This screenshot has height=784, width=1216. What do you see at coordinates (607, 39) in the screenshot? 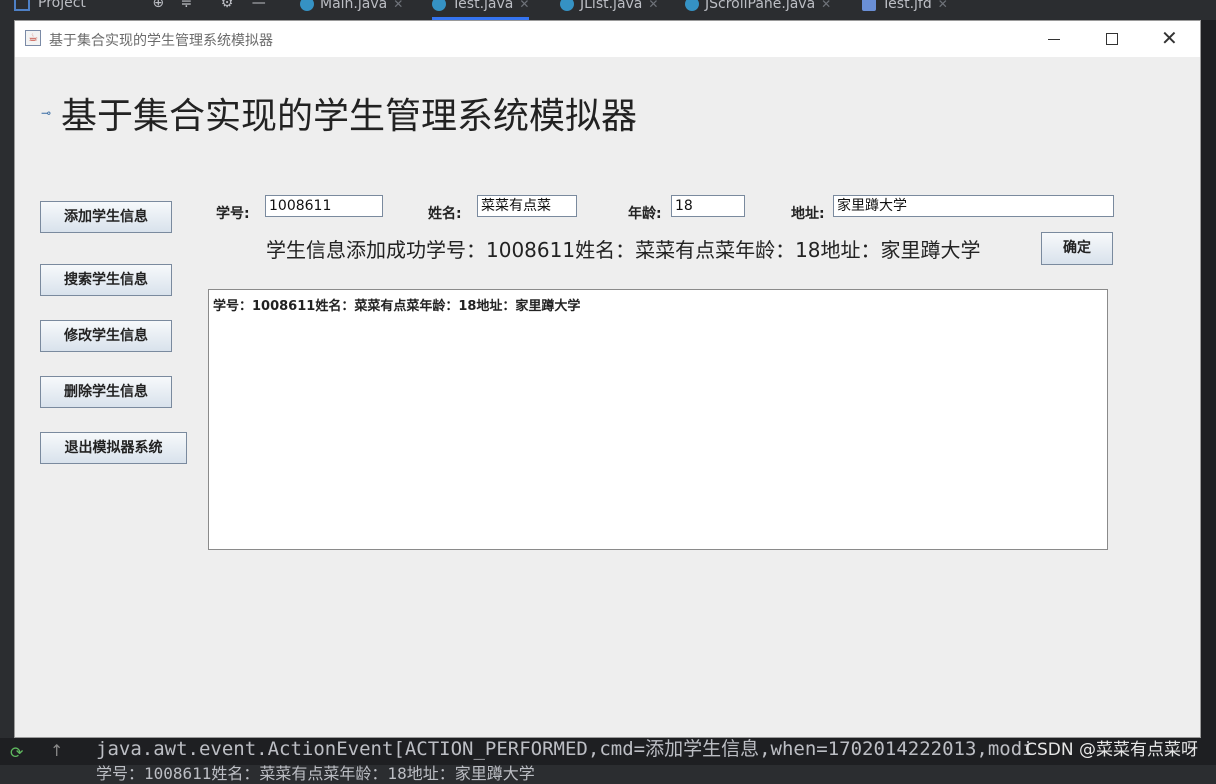
I see `title-bar: ☕ 基于集合实现的学生管理系统模拟器 ✕` at bounding box center [607, 39].